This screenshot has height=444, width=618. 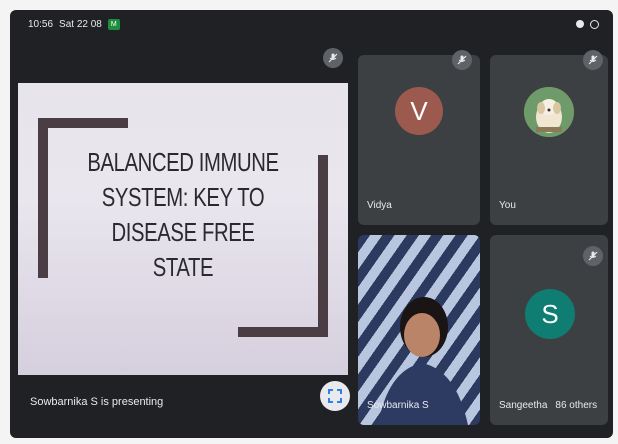 I want to click on camera-video, so click(x=423, y=361).